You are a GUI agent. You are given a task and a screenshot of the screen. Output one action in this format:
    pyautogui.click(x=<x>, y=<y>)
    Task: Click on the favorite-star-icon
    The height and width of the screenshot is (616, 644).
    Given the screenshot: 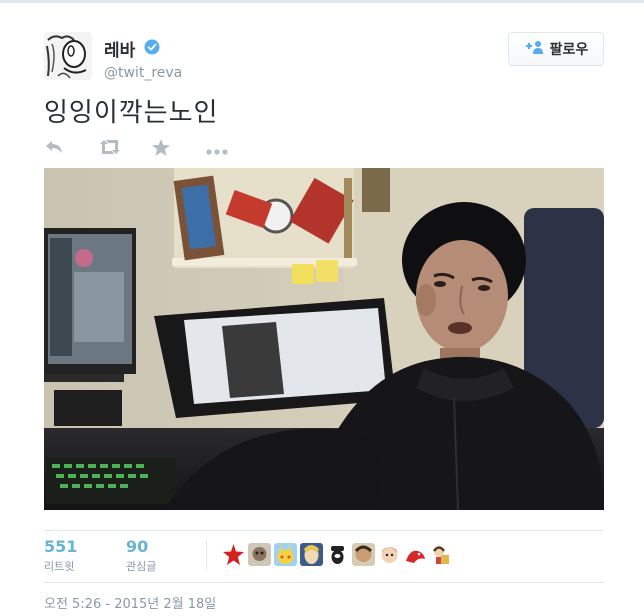 What is the action you would take?
    pyautogui.click(x=161, y=149)
    